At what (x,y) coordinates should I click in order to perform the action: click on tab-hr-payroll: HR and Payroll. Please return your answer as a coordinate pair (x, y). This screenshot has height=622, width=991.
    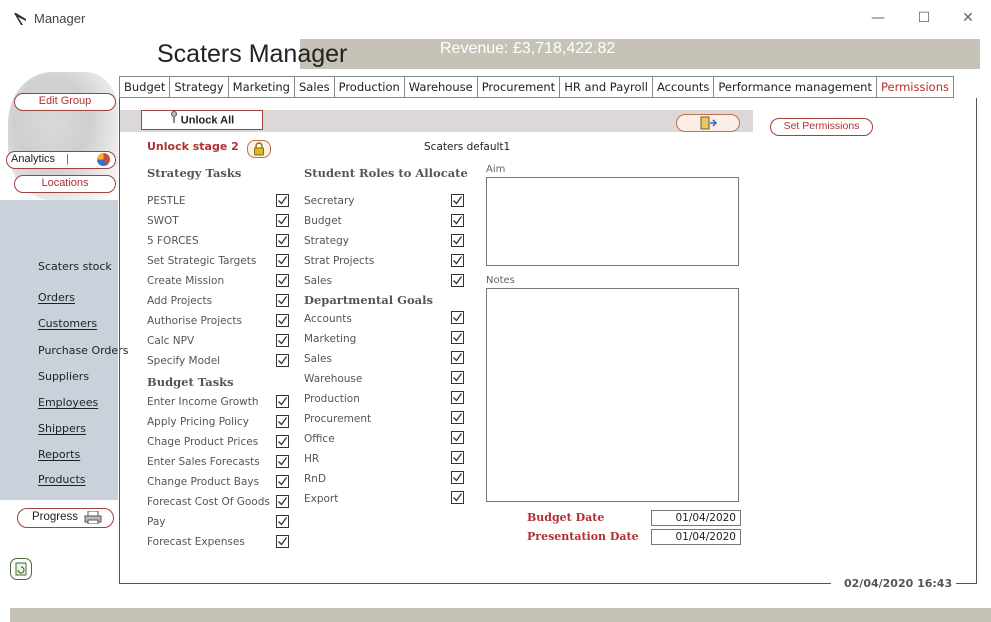
    Looking at the image, I should click on (605, 87).